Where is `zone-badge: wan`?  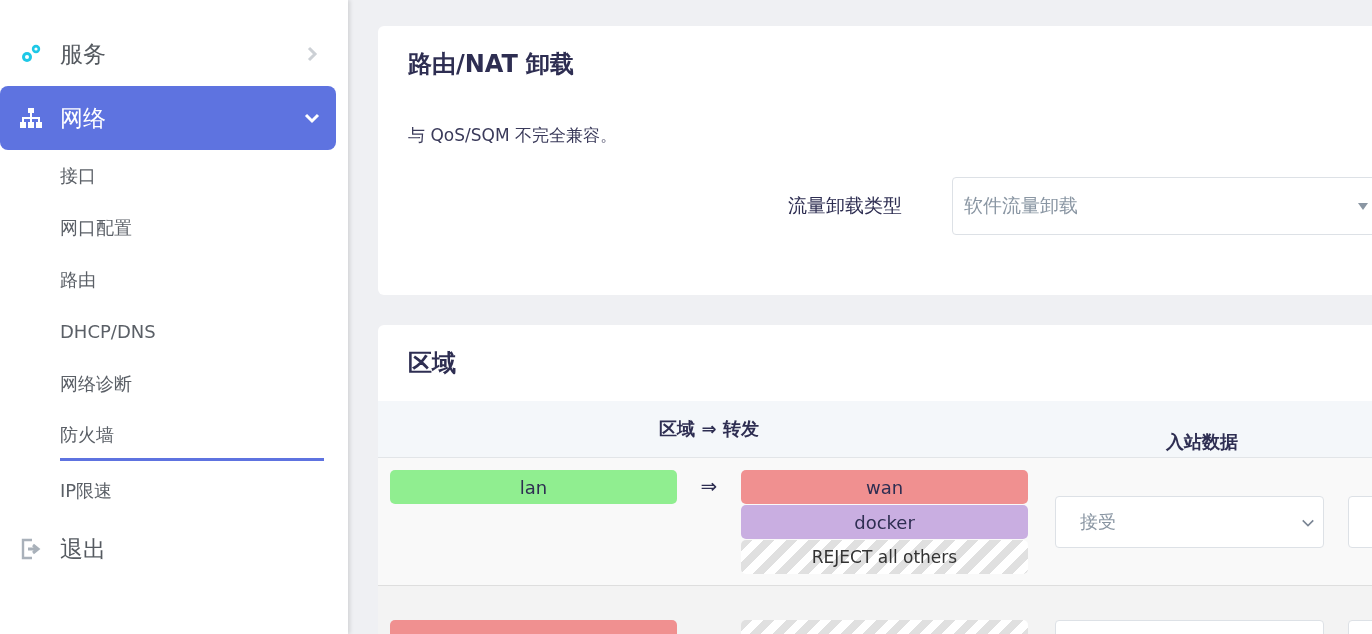 zone-badge: wan is located at coordinates (884, 487).